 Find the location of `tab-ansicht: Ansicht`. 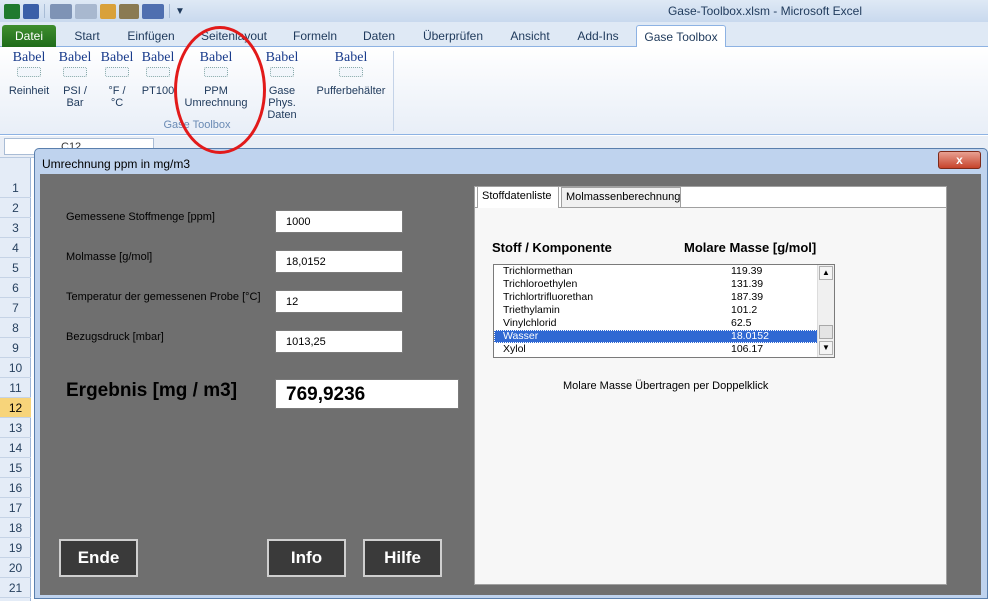

tab-ansicht: Ansicht is located at coordinates (530, 36).